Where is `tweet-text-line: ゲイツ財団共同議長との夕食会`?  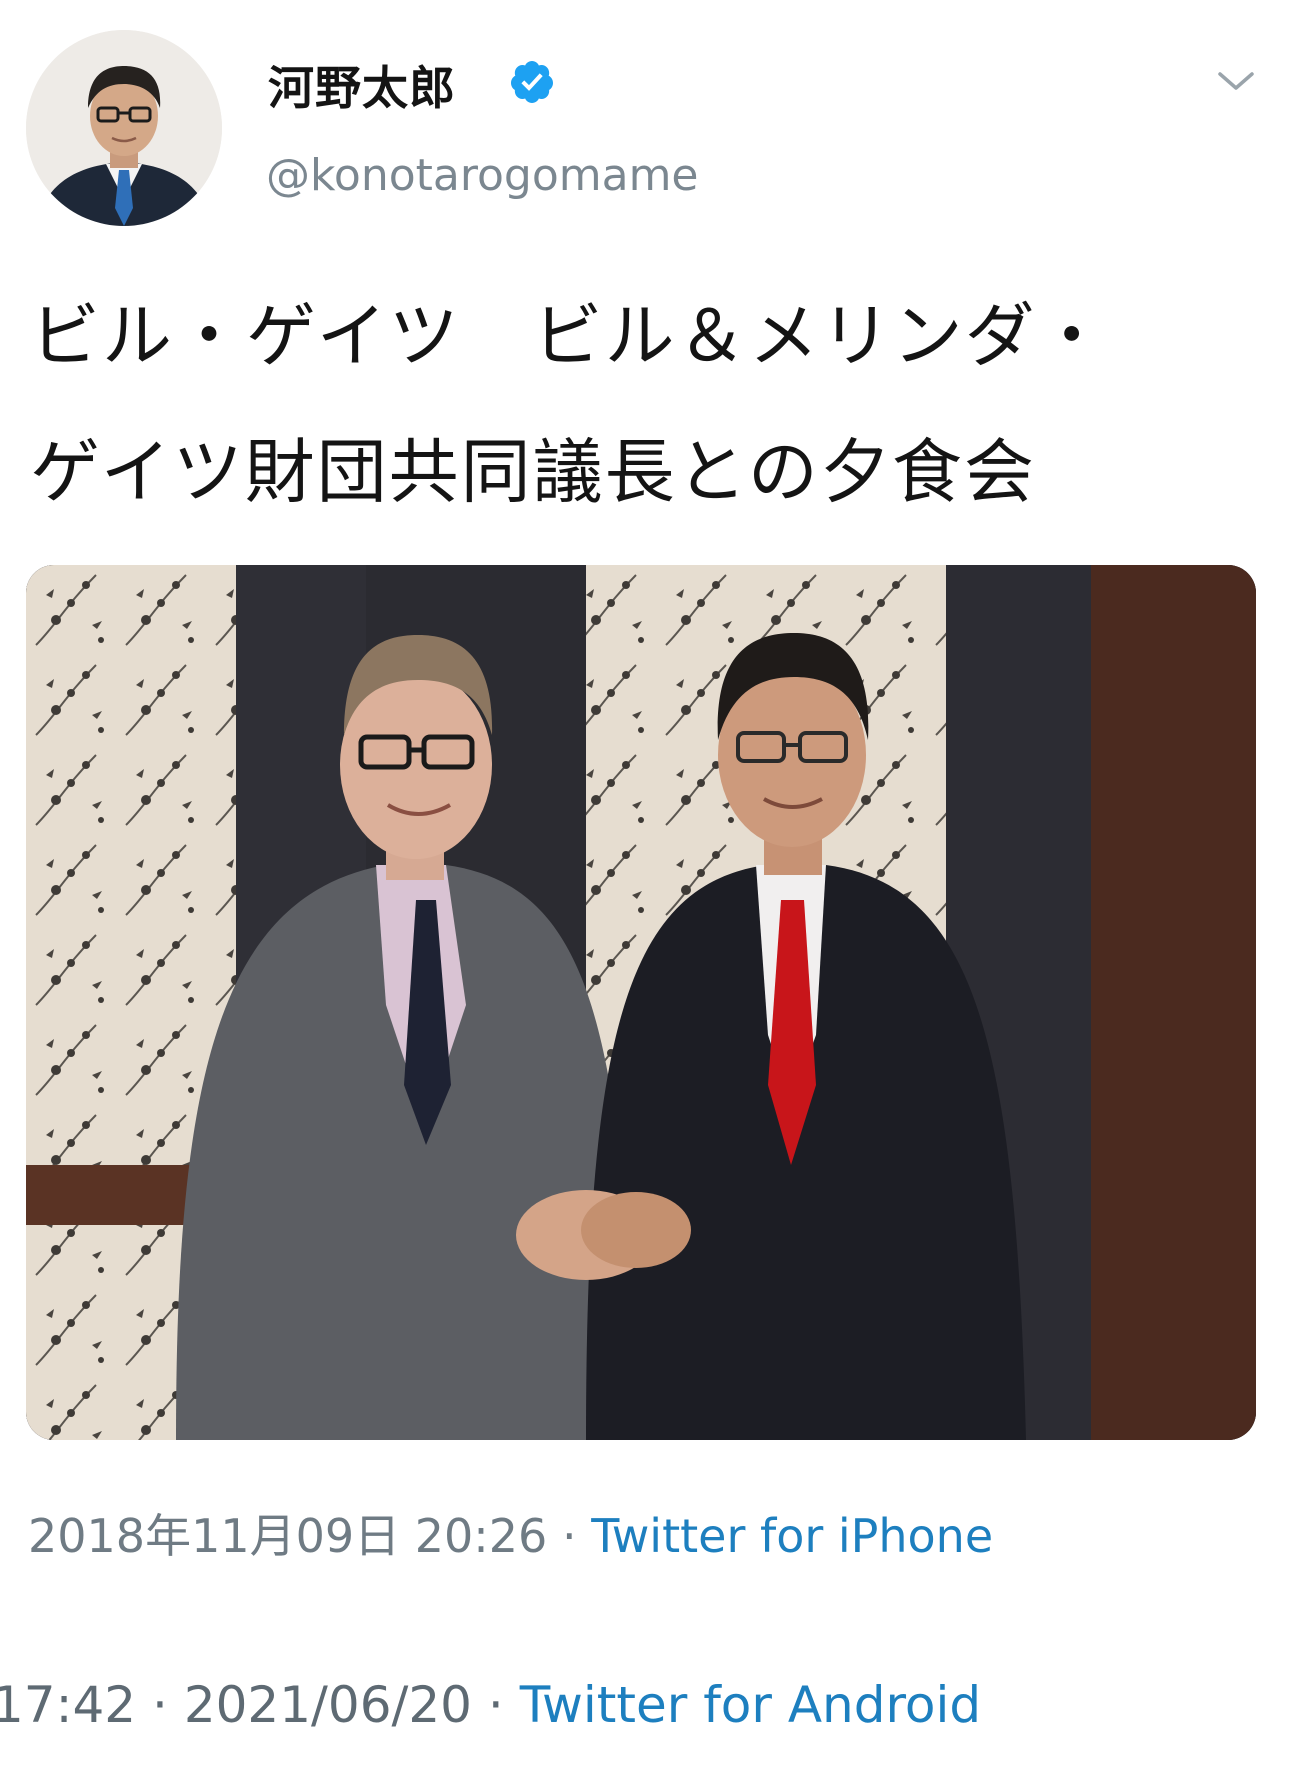
tweet-text-line: ゲイツ財団共同議長との夕食会 is located at coordinates (533, 472).